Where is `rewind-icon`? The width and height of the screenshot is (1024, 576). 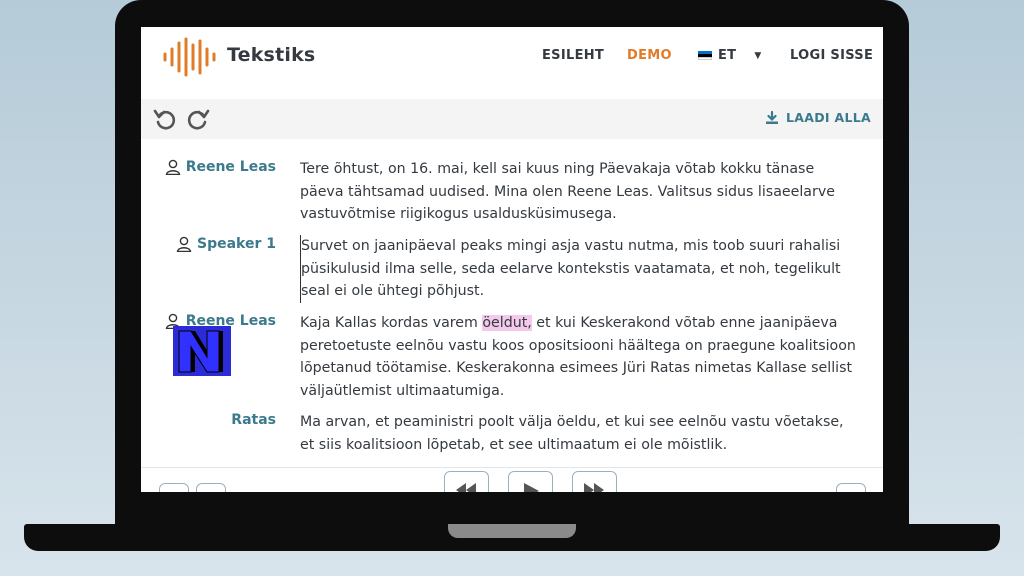 rewind-icon is located at coordinates (466, 487).